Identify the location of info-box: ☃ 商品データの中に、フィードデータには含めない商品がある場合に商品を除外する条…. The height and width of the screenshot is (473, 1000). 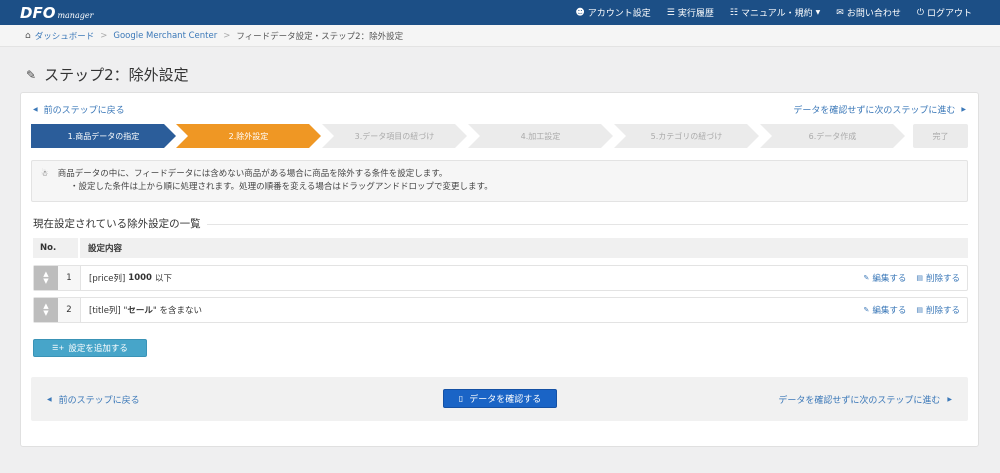
(499, 181).